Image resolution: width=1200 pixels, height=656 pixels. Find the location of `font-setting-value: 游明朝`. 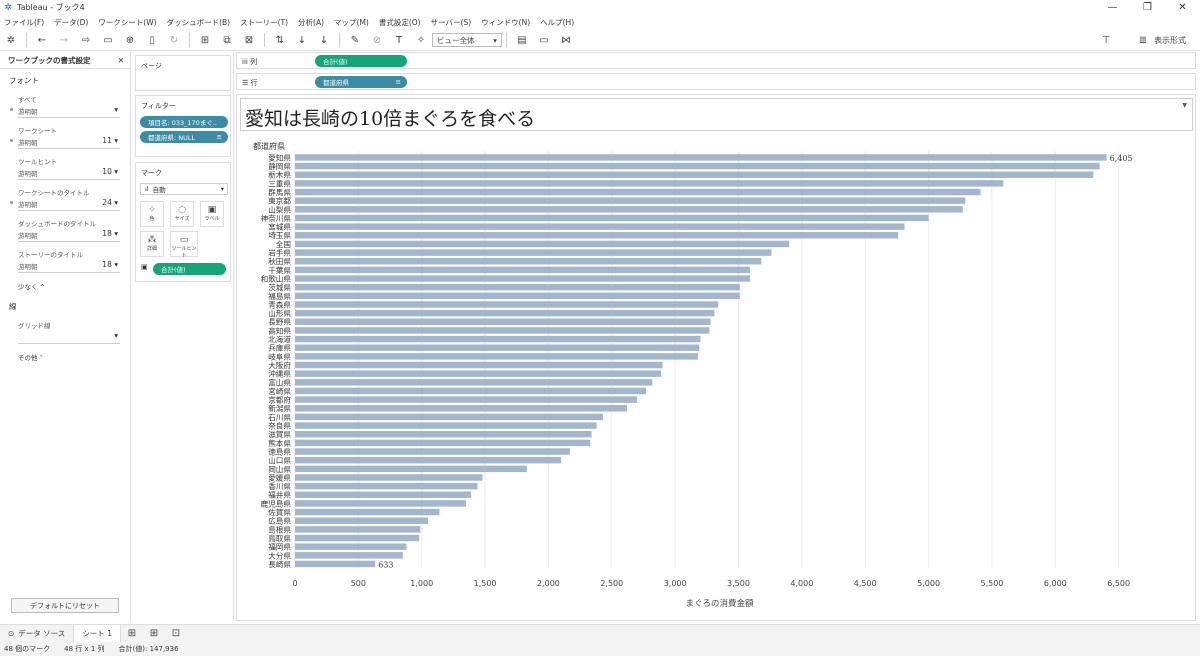

font-setting-value: 游明朝 is located at coordinates (28, 236).